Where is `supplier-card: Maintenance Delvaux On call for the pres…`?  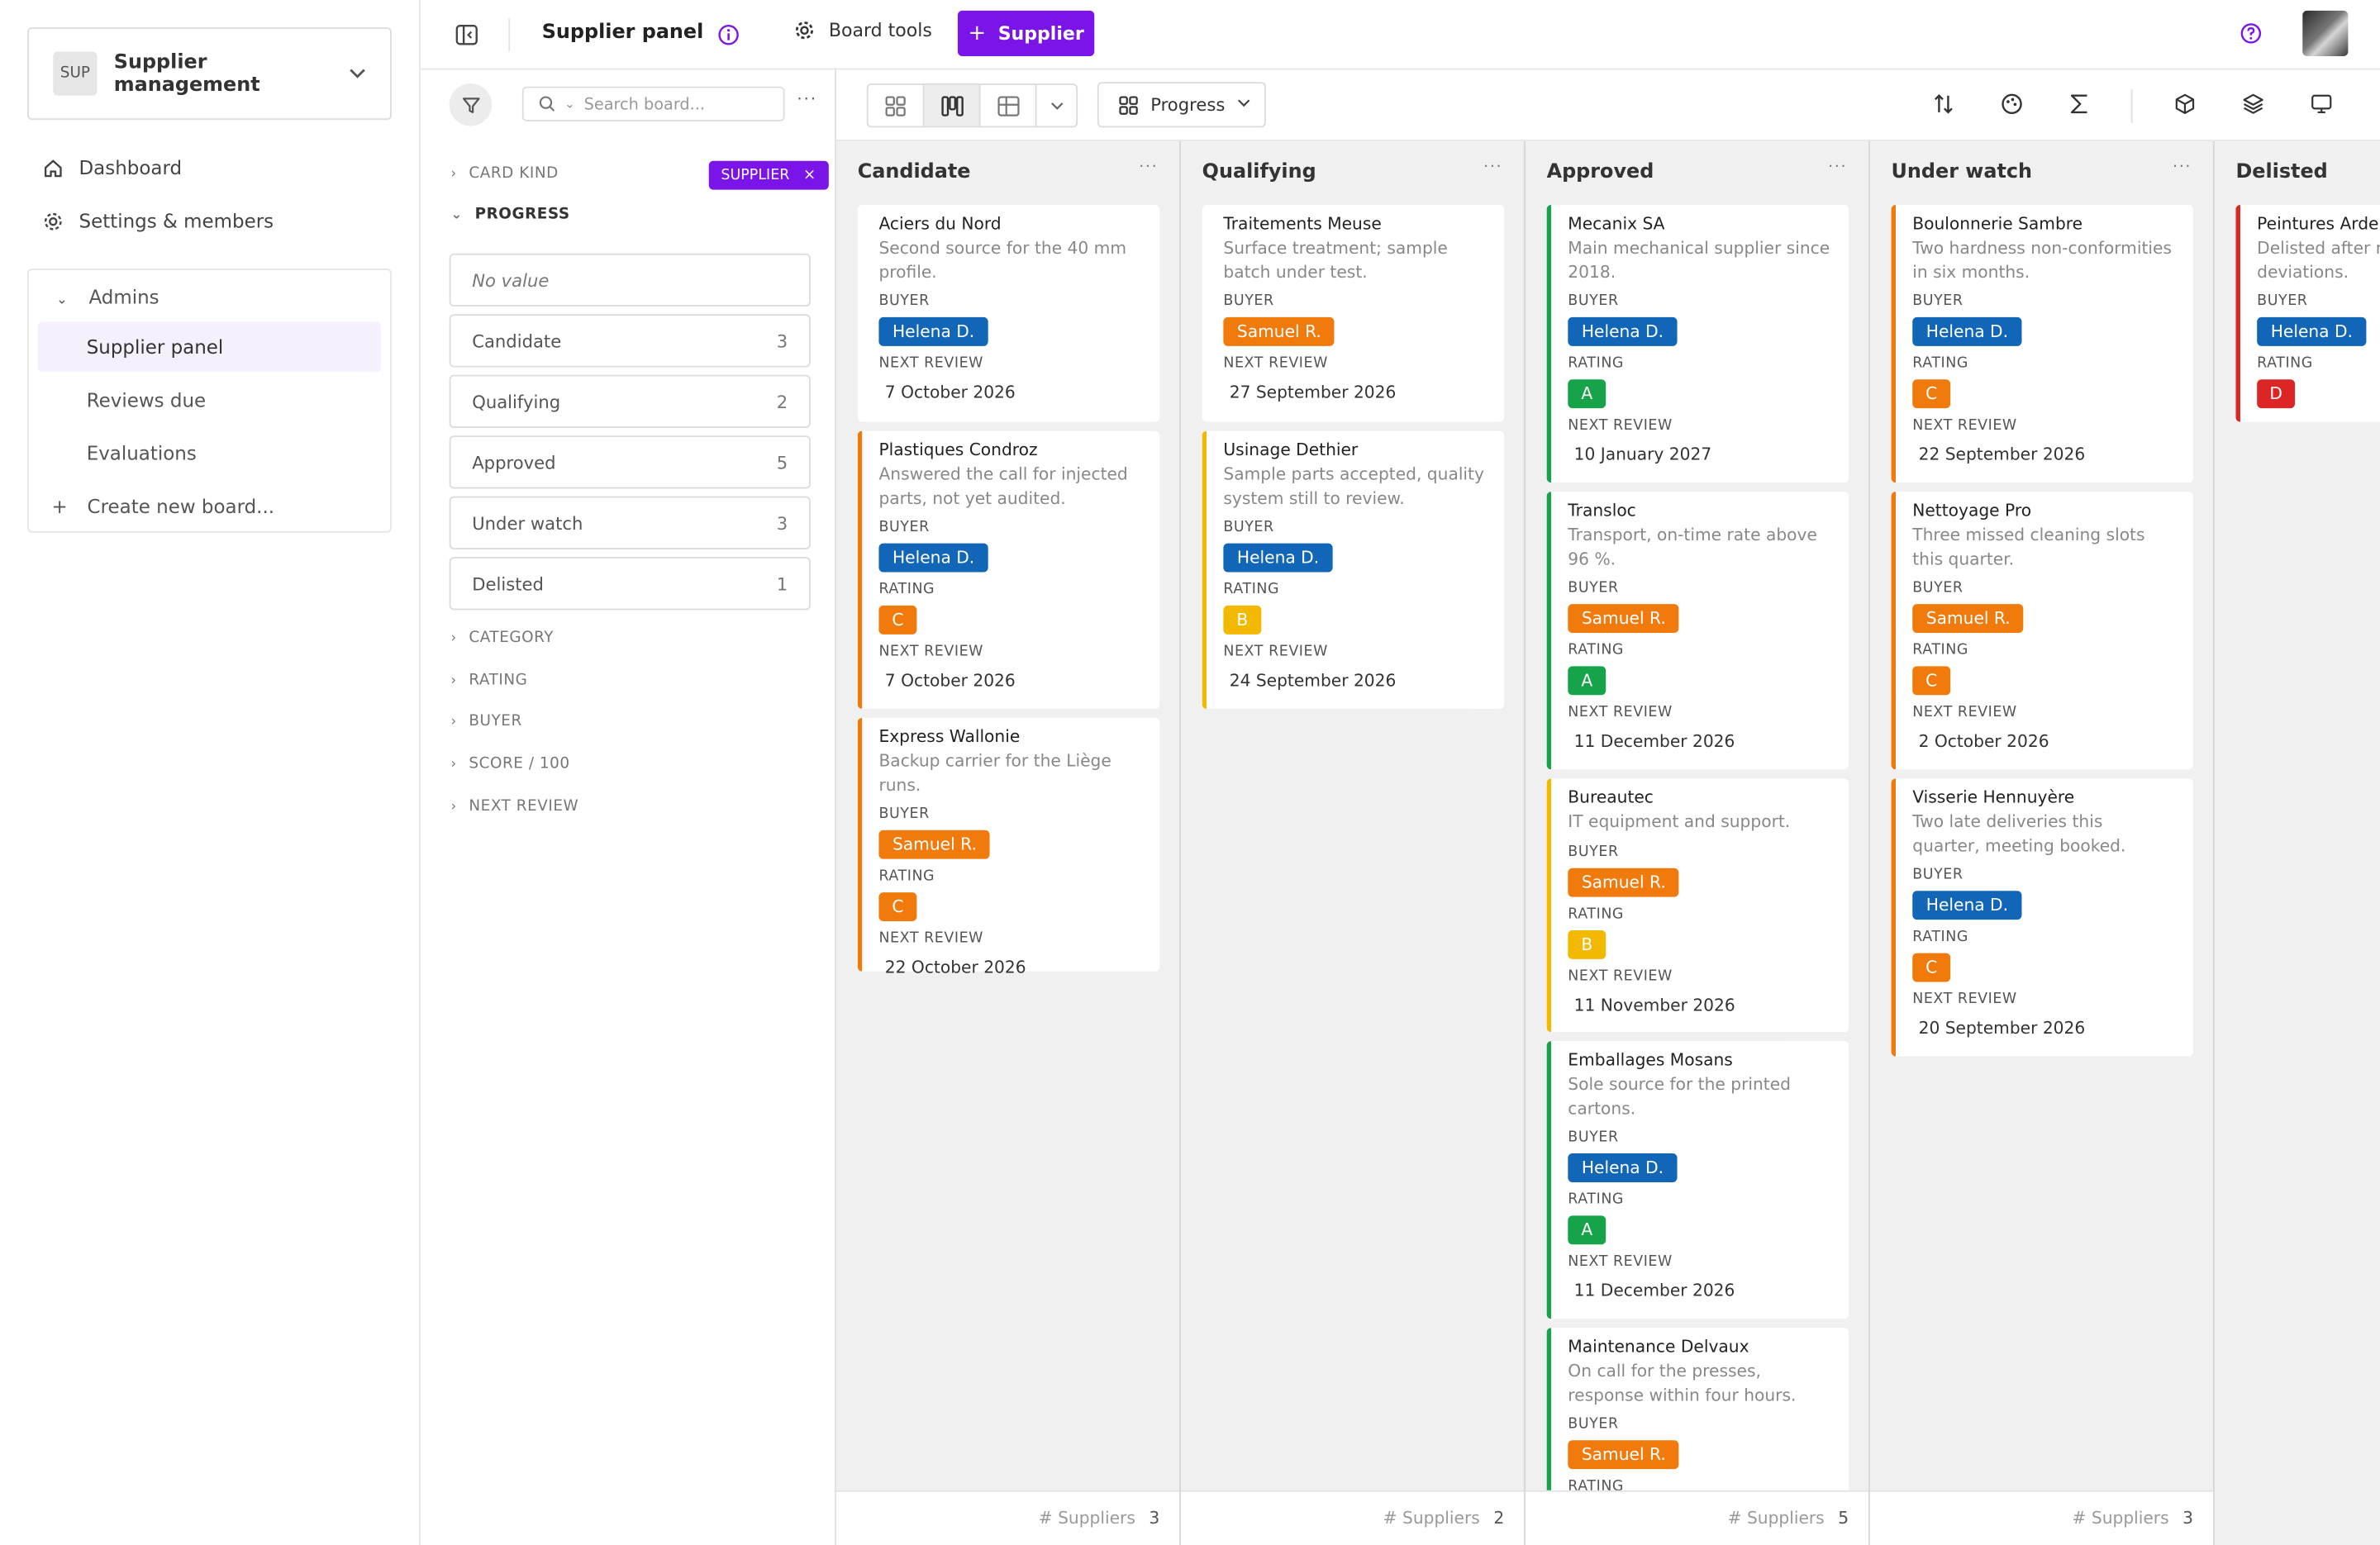 supplier-card: Maintenance Delvaux On call for the pres… is located at coordinates (1697, 1419).